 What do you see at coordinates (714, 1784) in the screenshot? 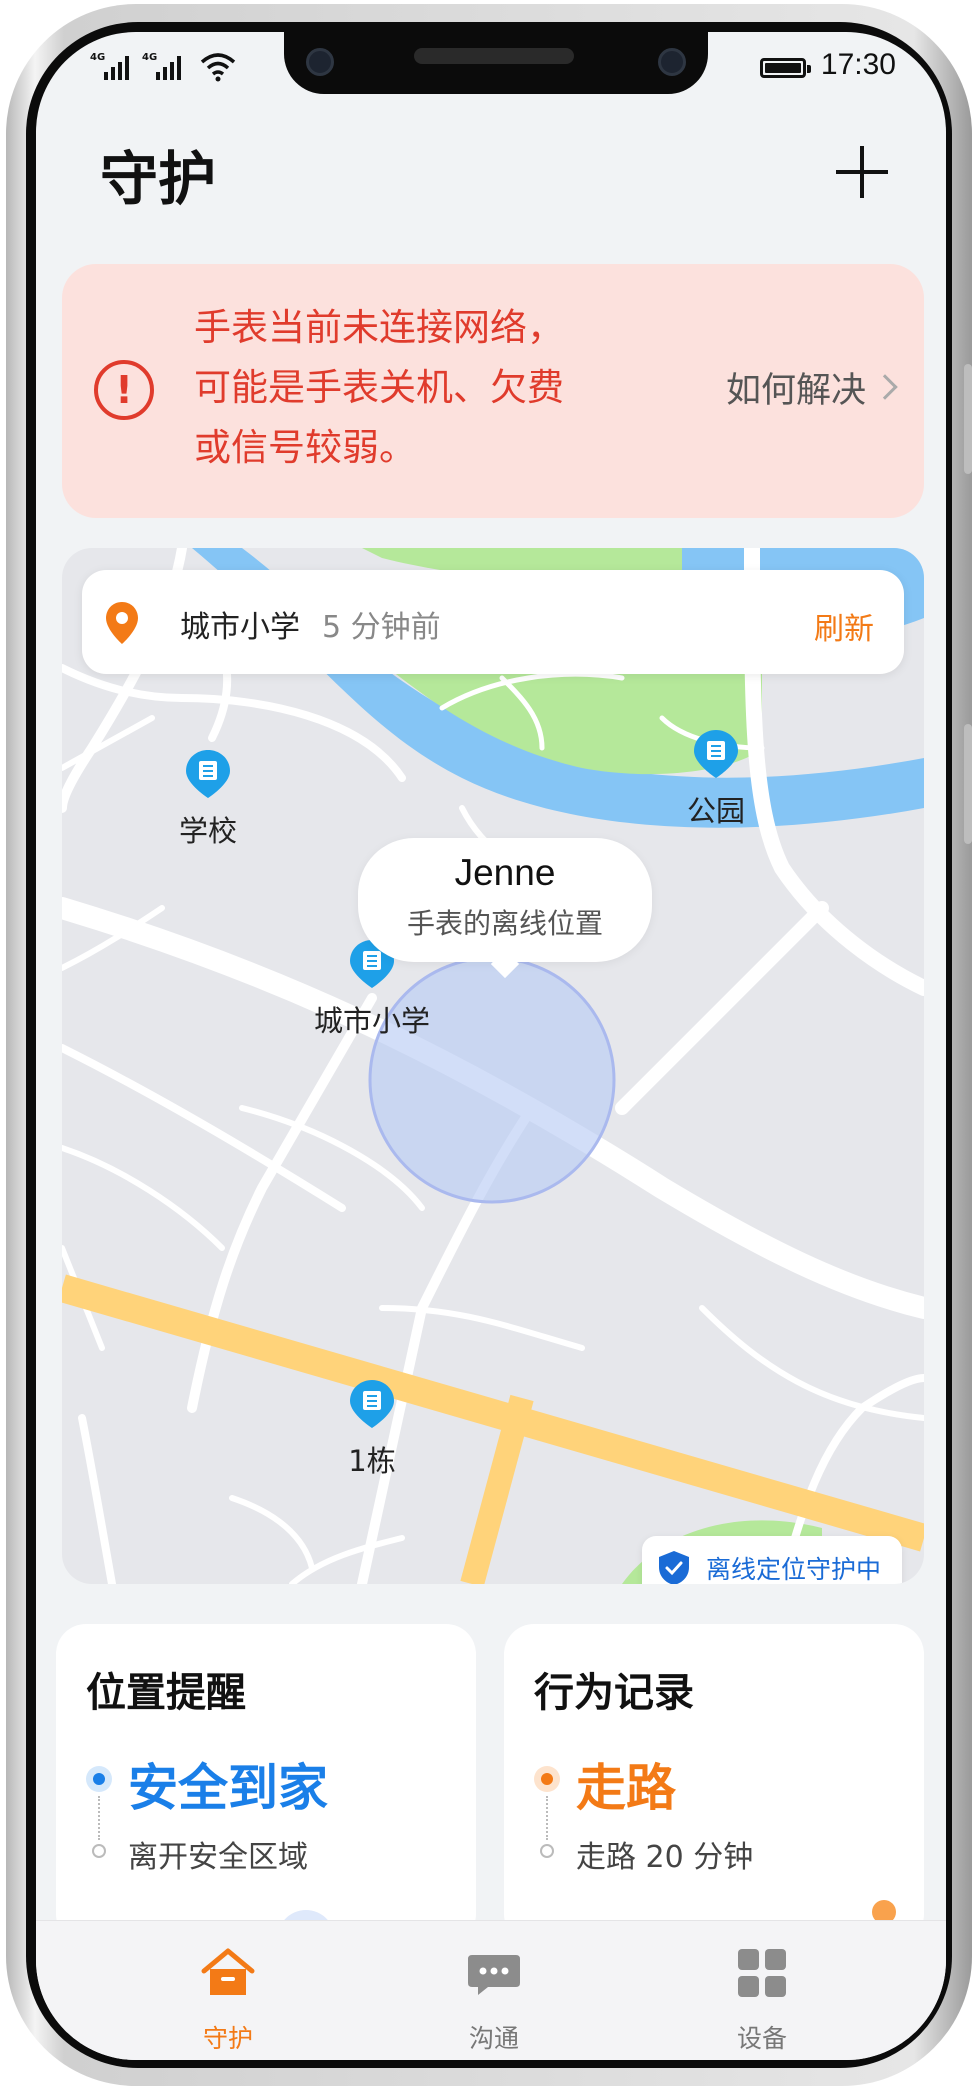
I see `behavior-record-card: 行为记录 走路 走路 20 分钟` at bounding box center [714, 1784].